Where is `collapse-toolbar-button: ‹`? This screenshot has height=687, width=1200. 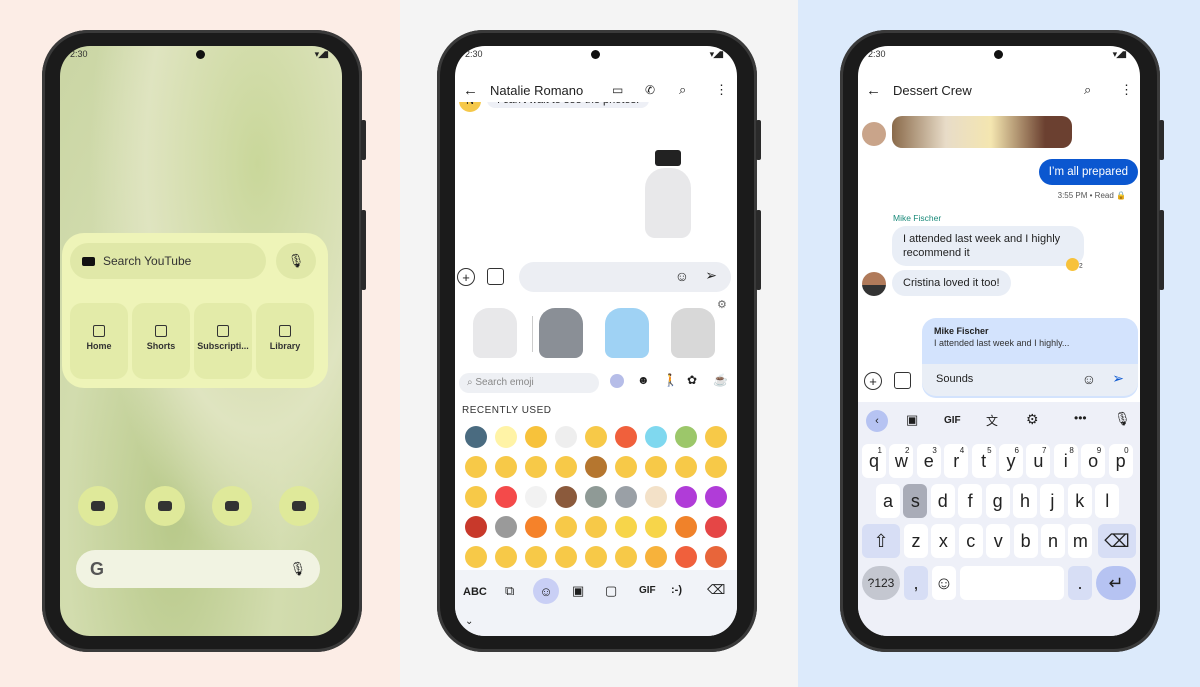
collapse-toolbar-button: ‹ is located at coordinates (877, 421).